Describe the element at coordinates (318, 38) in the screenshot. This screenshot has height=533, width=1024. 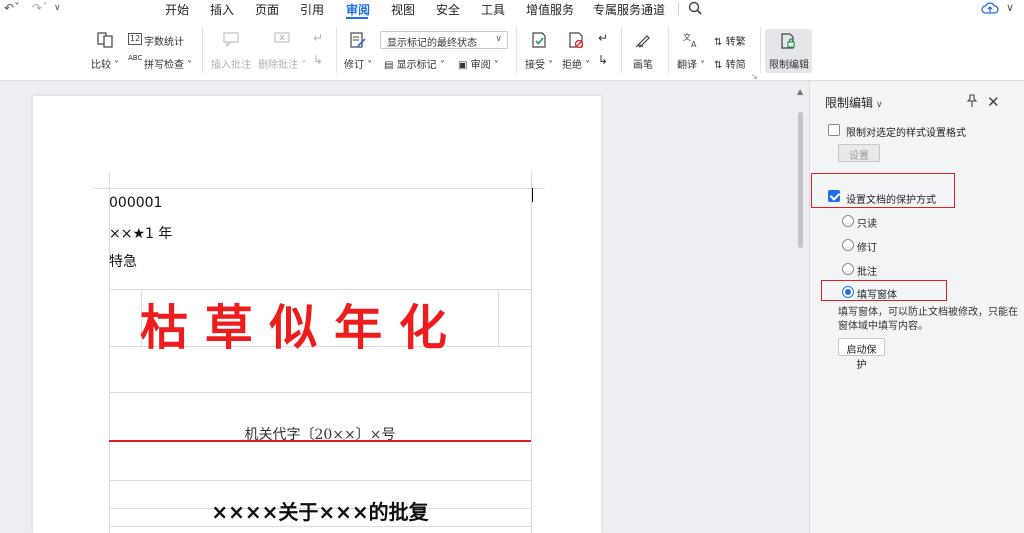
I see `previous-comment-icon: ↵` at that location.